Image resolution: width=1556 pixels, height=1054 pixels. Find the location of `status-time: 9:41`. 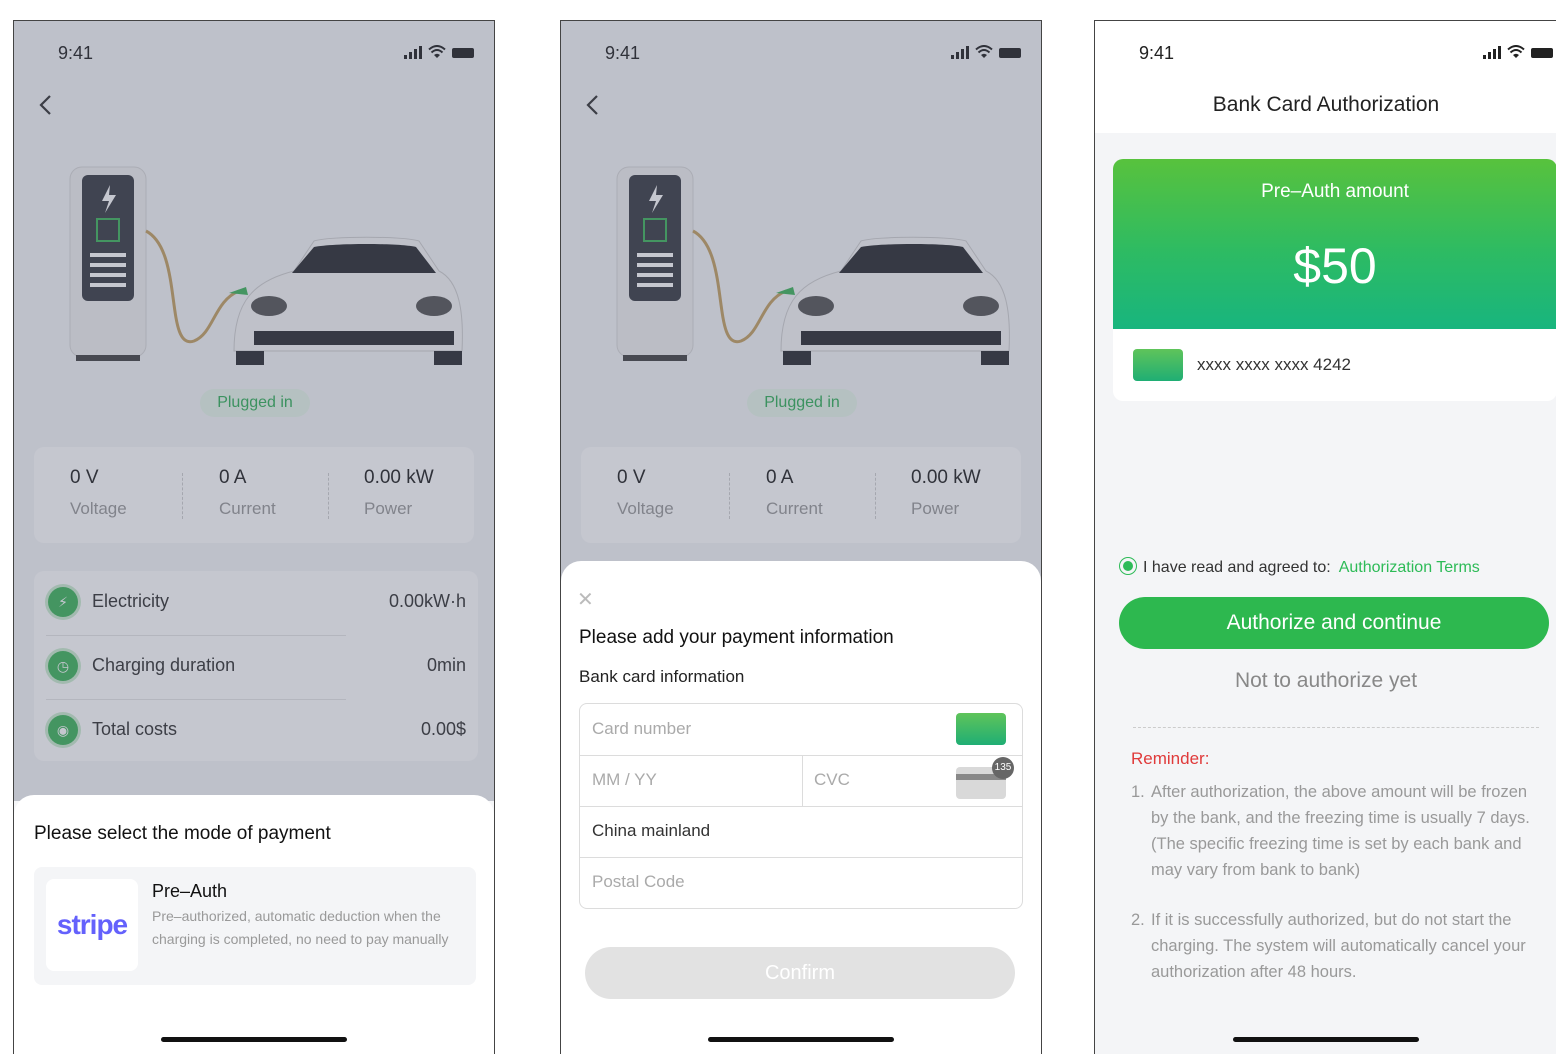

status-time: 9:41 is located at coordinates (1157, 53).